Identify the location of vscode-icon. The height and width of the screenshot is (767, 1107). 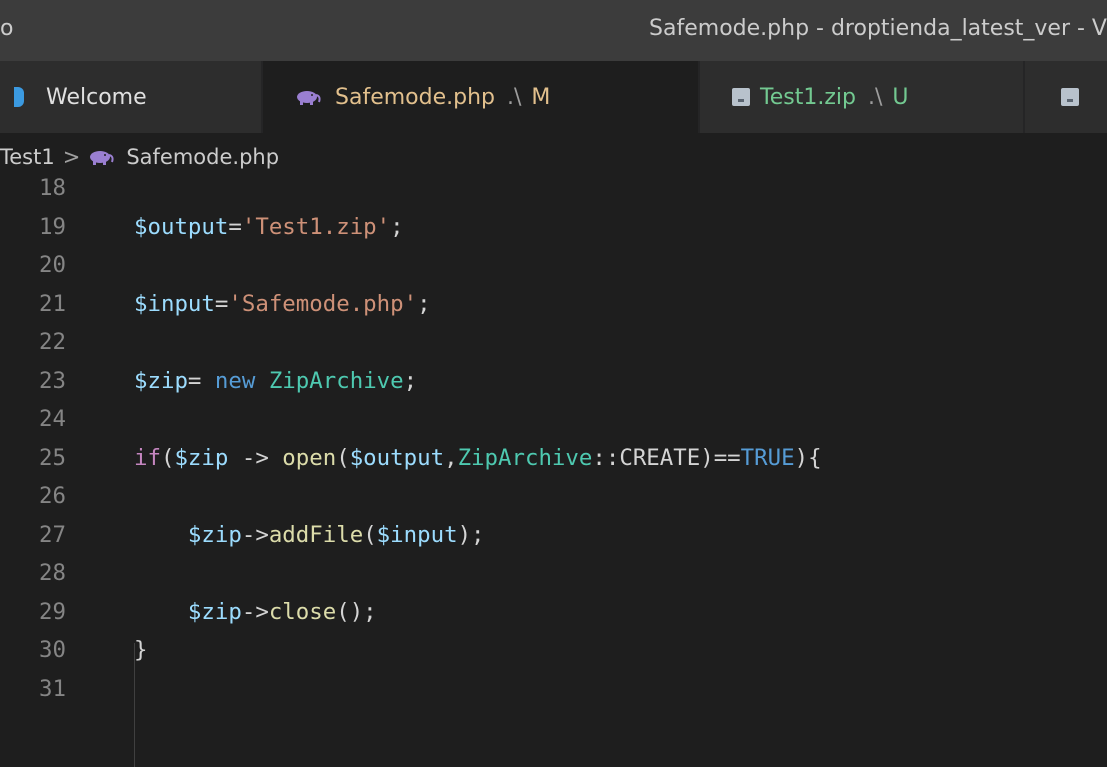
(19, 97).